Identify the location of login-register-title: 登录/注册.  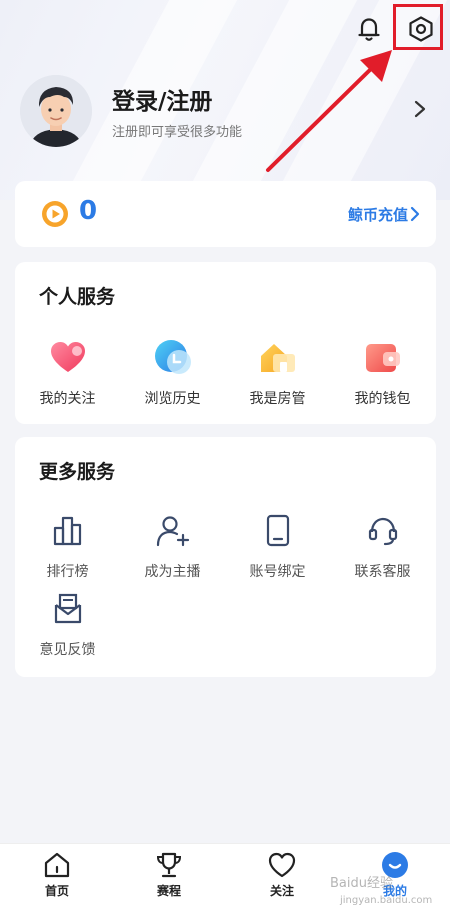
(162, 99).